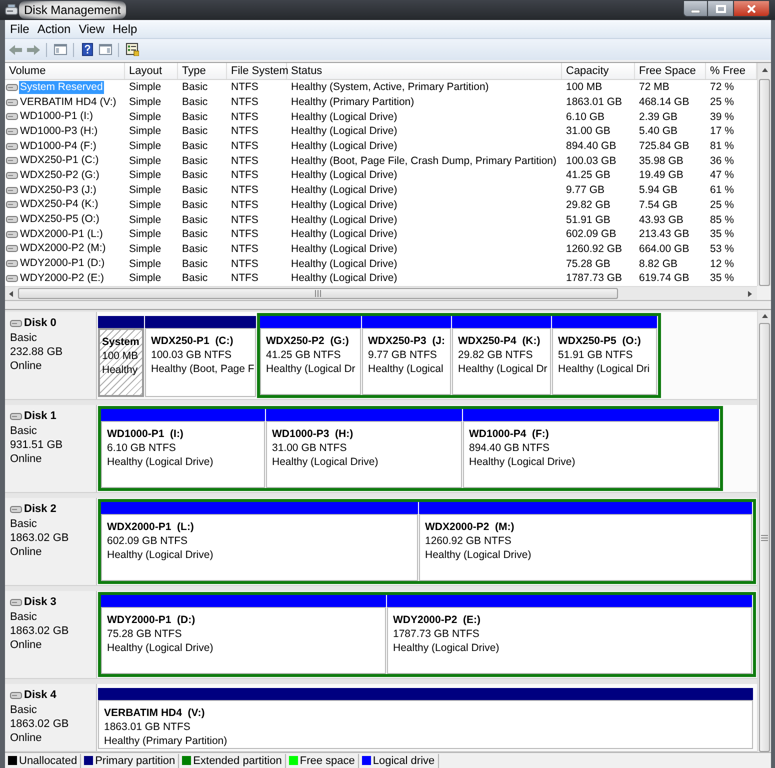 The height and width of the screenshot is (768, 775). I want to click on partition-status: Healthy (Logical Drive), so click(522, 462).